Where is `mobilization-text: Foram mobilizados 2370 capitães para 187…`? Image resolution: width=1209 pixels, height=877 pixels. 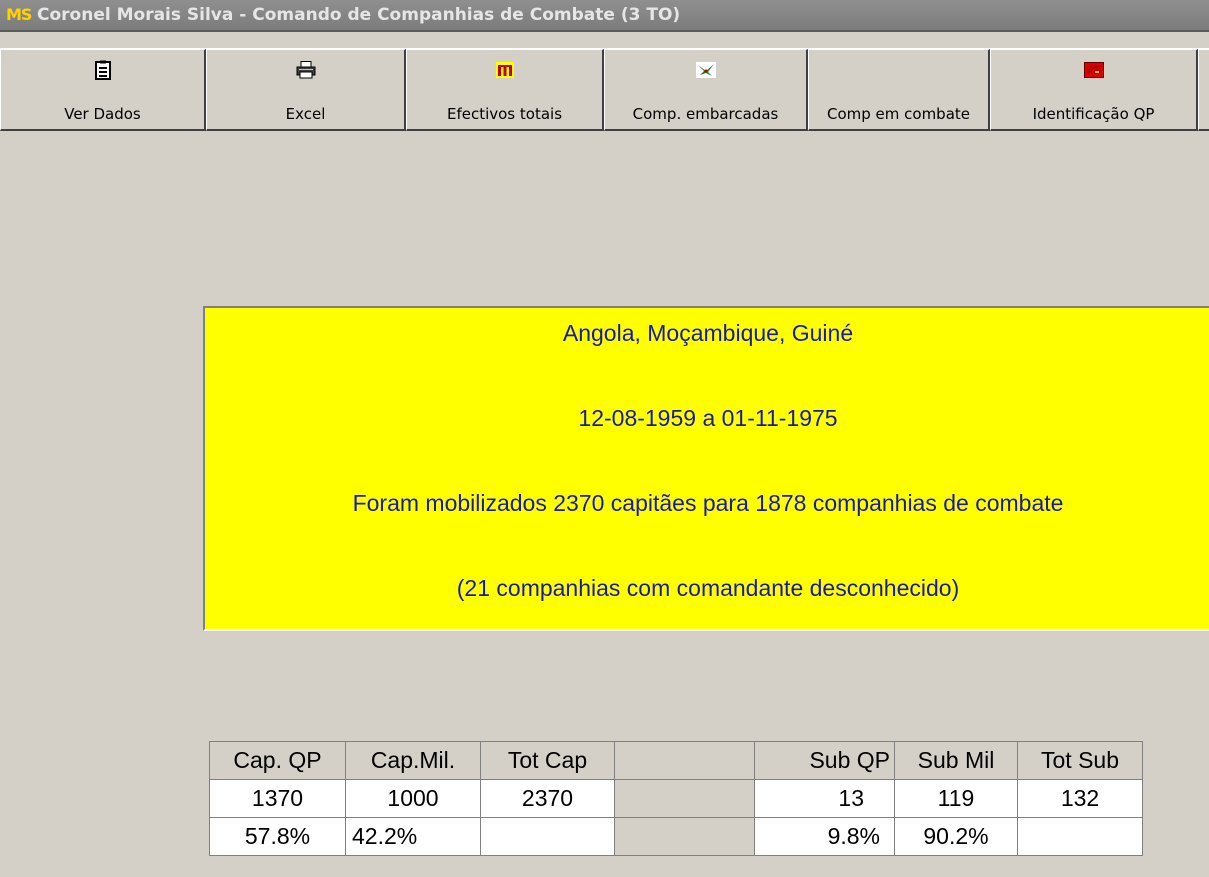 mobilization-text: Foram mobilizados 2370 capitães para 187… is located at coordinates (708, 503).